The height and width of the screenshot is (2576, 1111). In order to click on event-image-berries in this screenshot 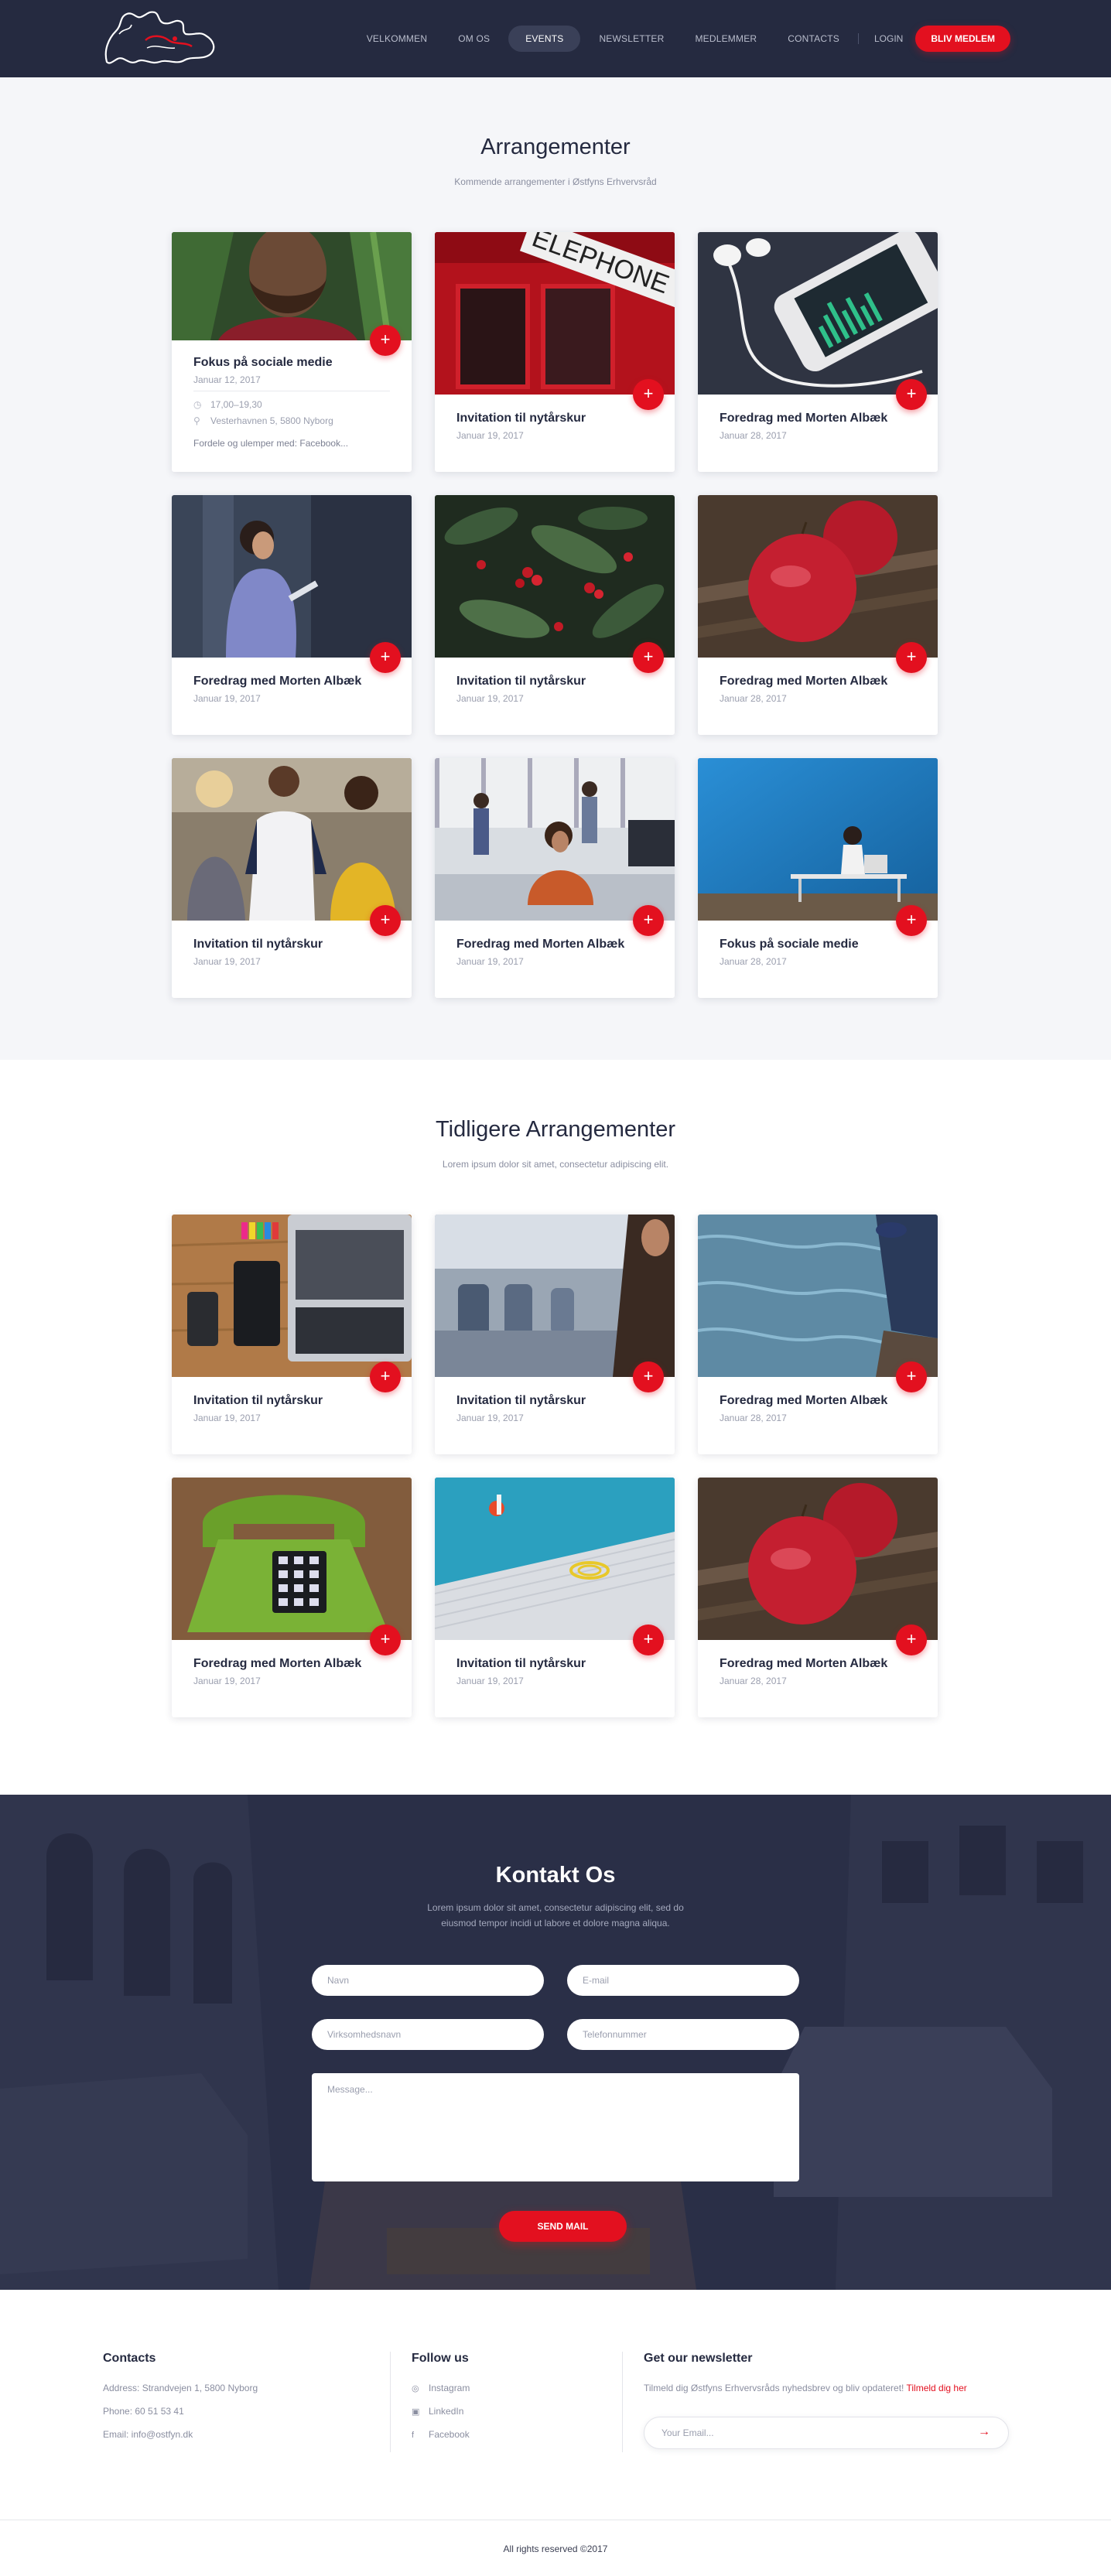, I will do `click(555, 576)`.